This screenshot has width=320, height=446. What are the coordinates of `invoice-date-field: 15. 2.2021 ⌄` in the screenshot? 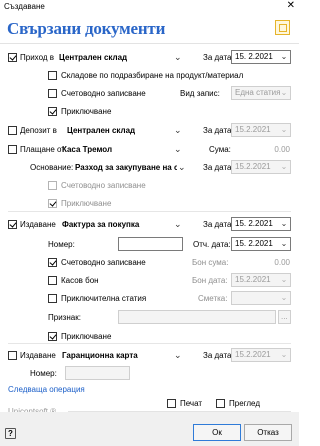 It's located at (261, 224).